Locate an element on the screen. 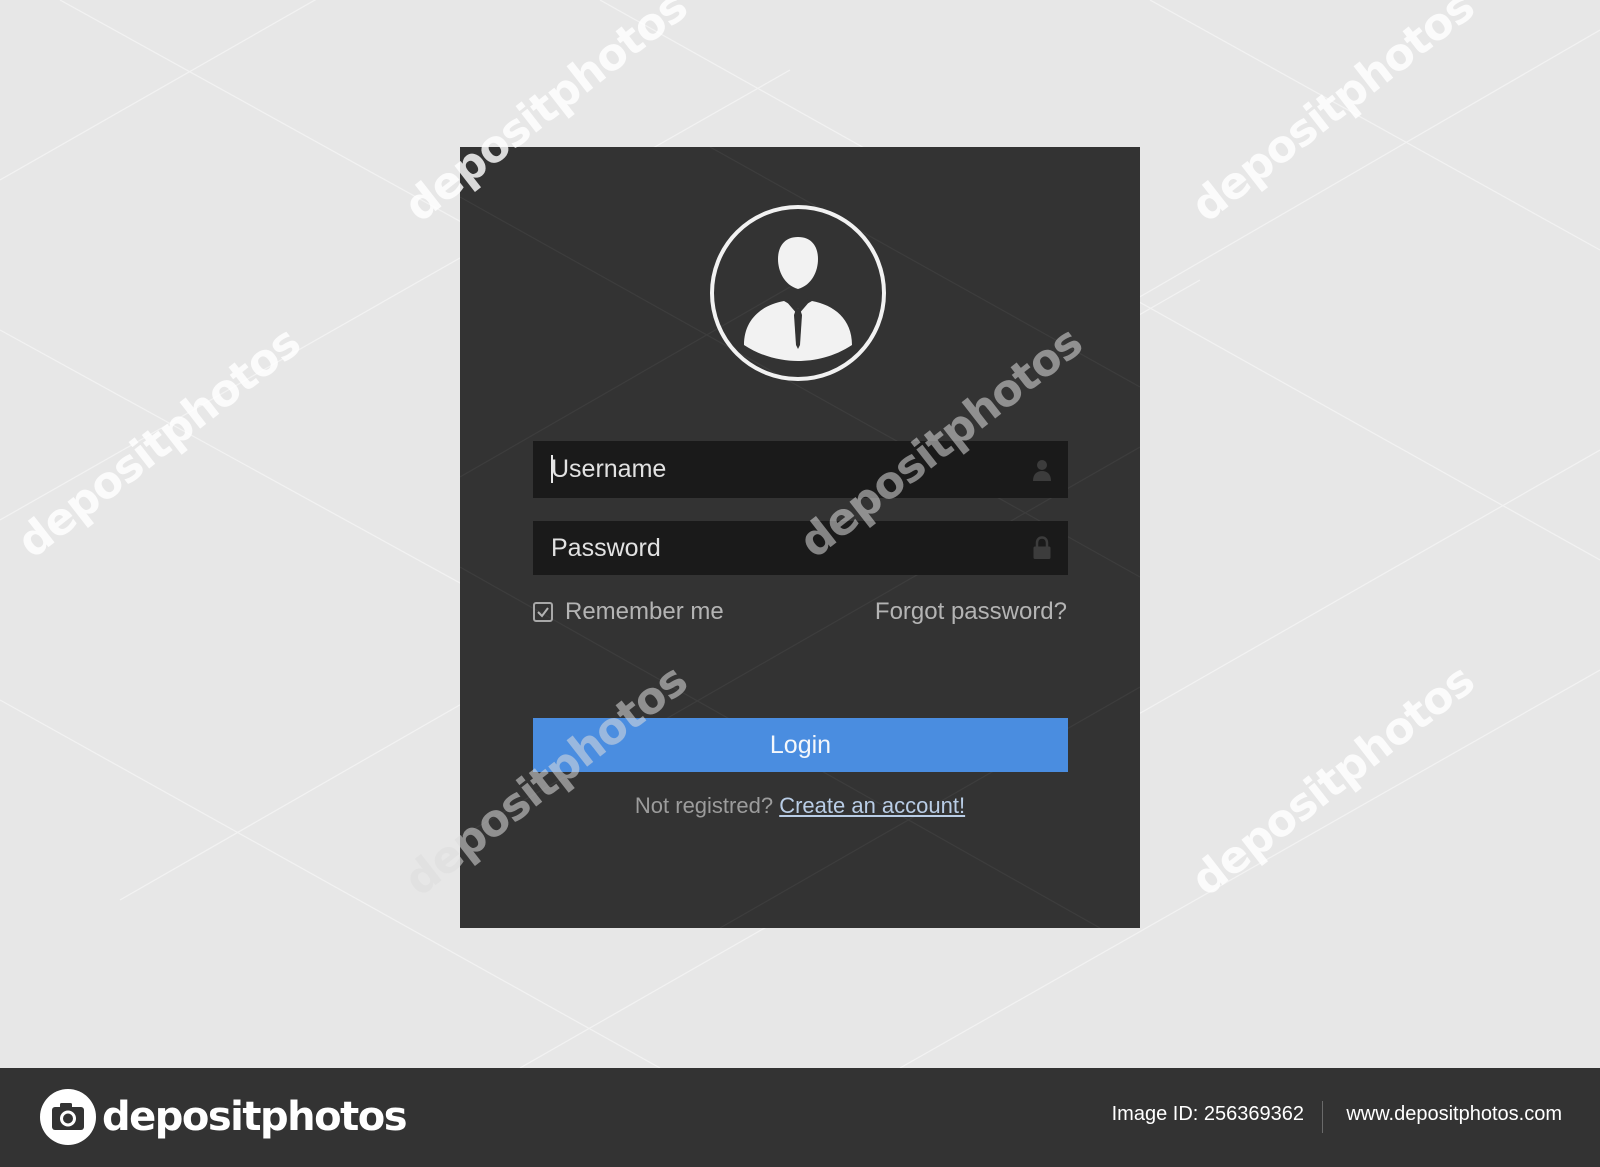  not-registered-text: Not registred? is located at coordinates (704, 805).